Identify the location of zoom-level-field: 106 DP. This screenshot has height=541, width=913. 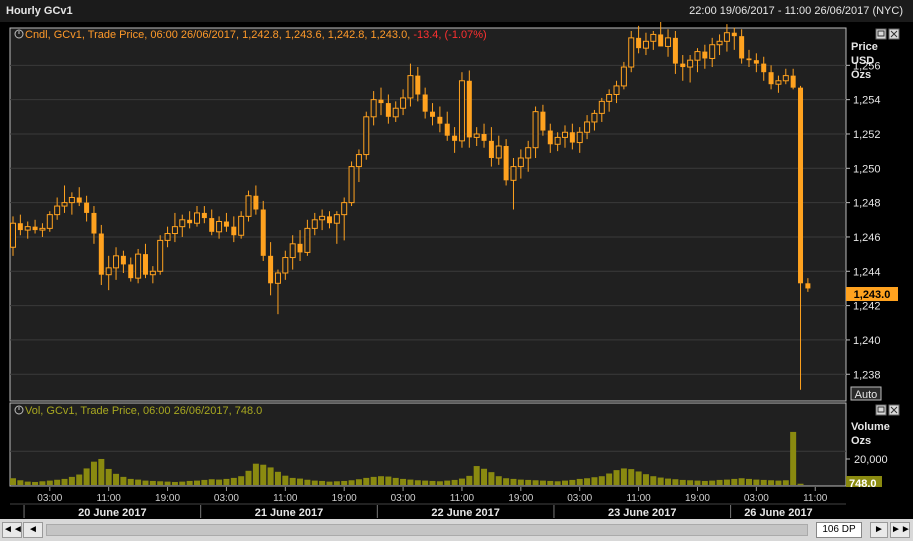
(839, 530).